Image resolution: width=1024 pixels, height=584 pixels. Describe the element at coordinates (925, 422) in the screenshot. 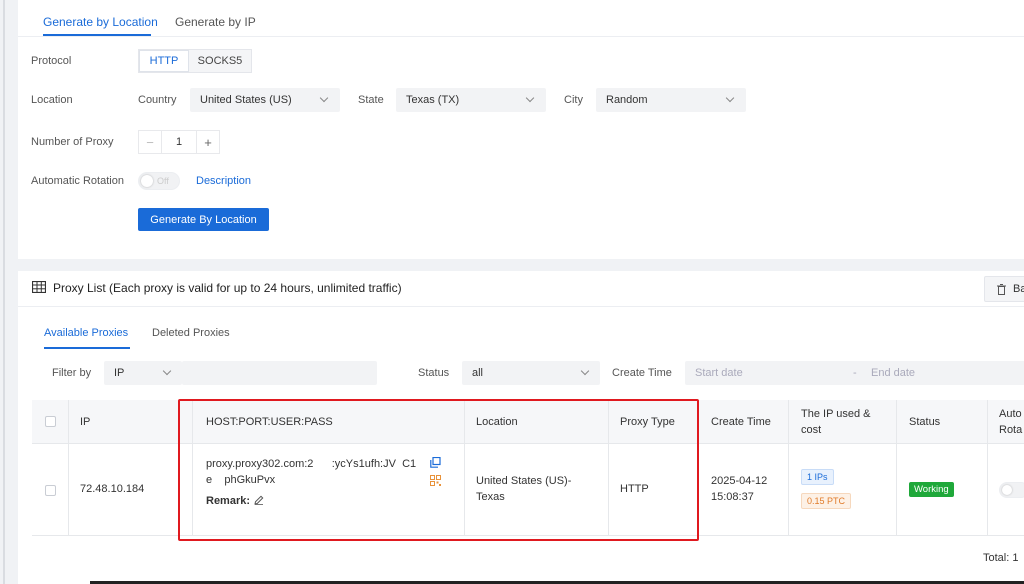

I see `col-header-status: Status` at that location.